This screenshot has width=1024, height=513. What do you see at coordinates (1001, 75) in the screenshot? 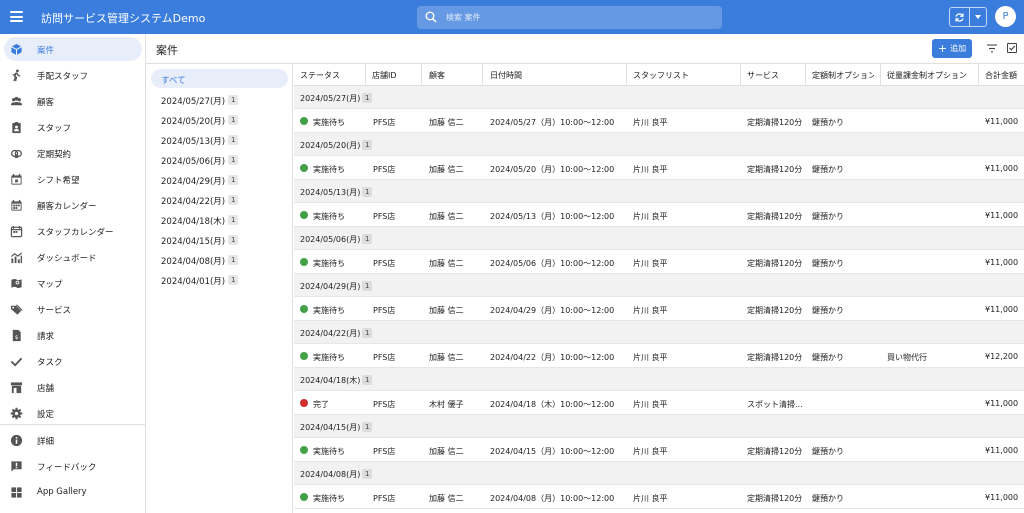
I see `column-header-total: 合計金額` at bounding box center [1001, 75].